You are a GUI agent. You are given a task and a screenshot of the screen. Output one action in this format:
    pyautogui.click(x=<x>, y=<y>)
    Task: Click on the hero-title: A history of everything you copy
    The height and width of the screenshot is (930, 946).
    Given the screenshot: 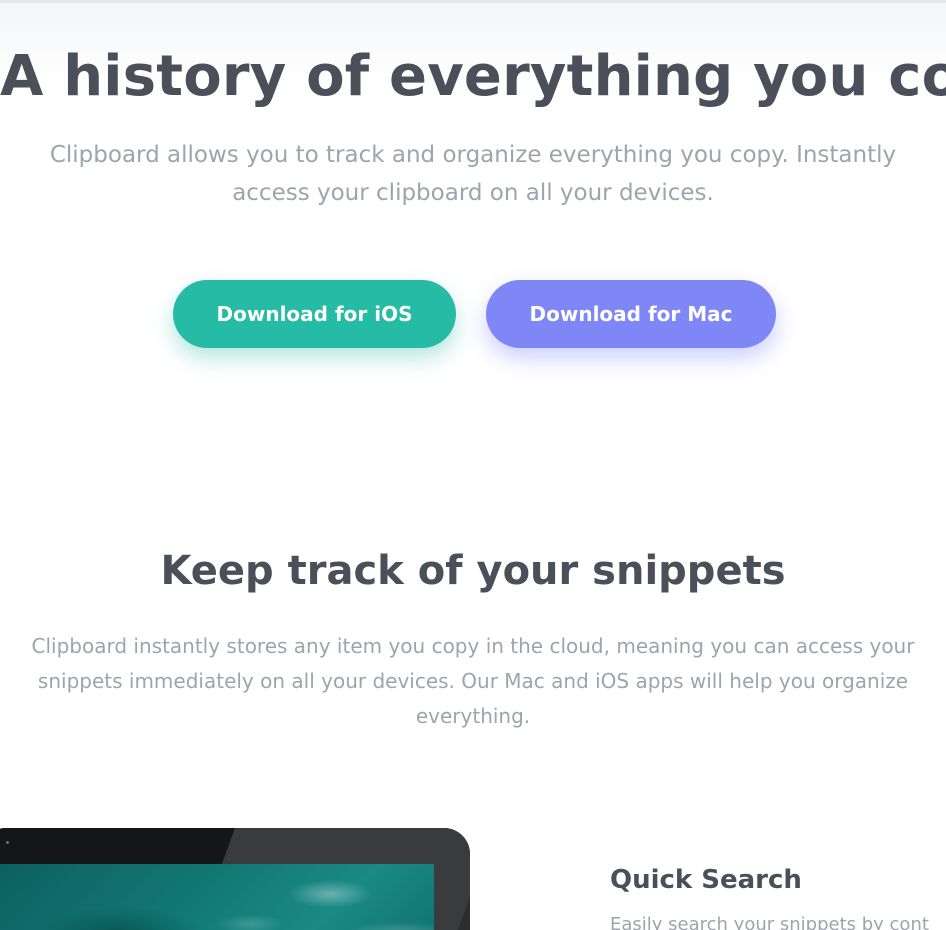 What is the action you would take?
    pyautogui.click(x=473, y=76)
    